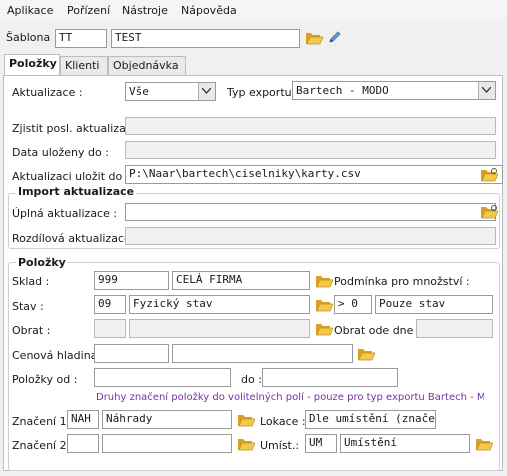  What do you see at coordinates (58, 355) in the screenshot?
I see `price-level-label: Cenová hladina :` at bounding box center [58, 355].